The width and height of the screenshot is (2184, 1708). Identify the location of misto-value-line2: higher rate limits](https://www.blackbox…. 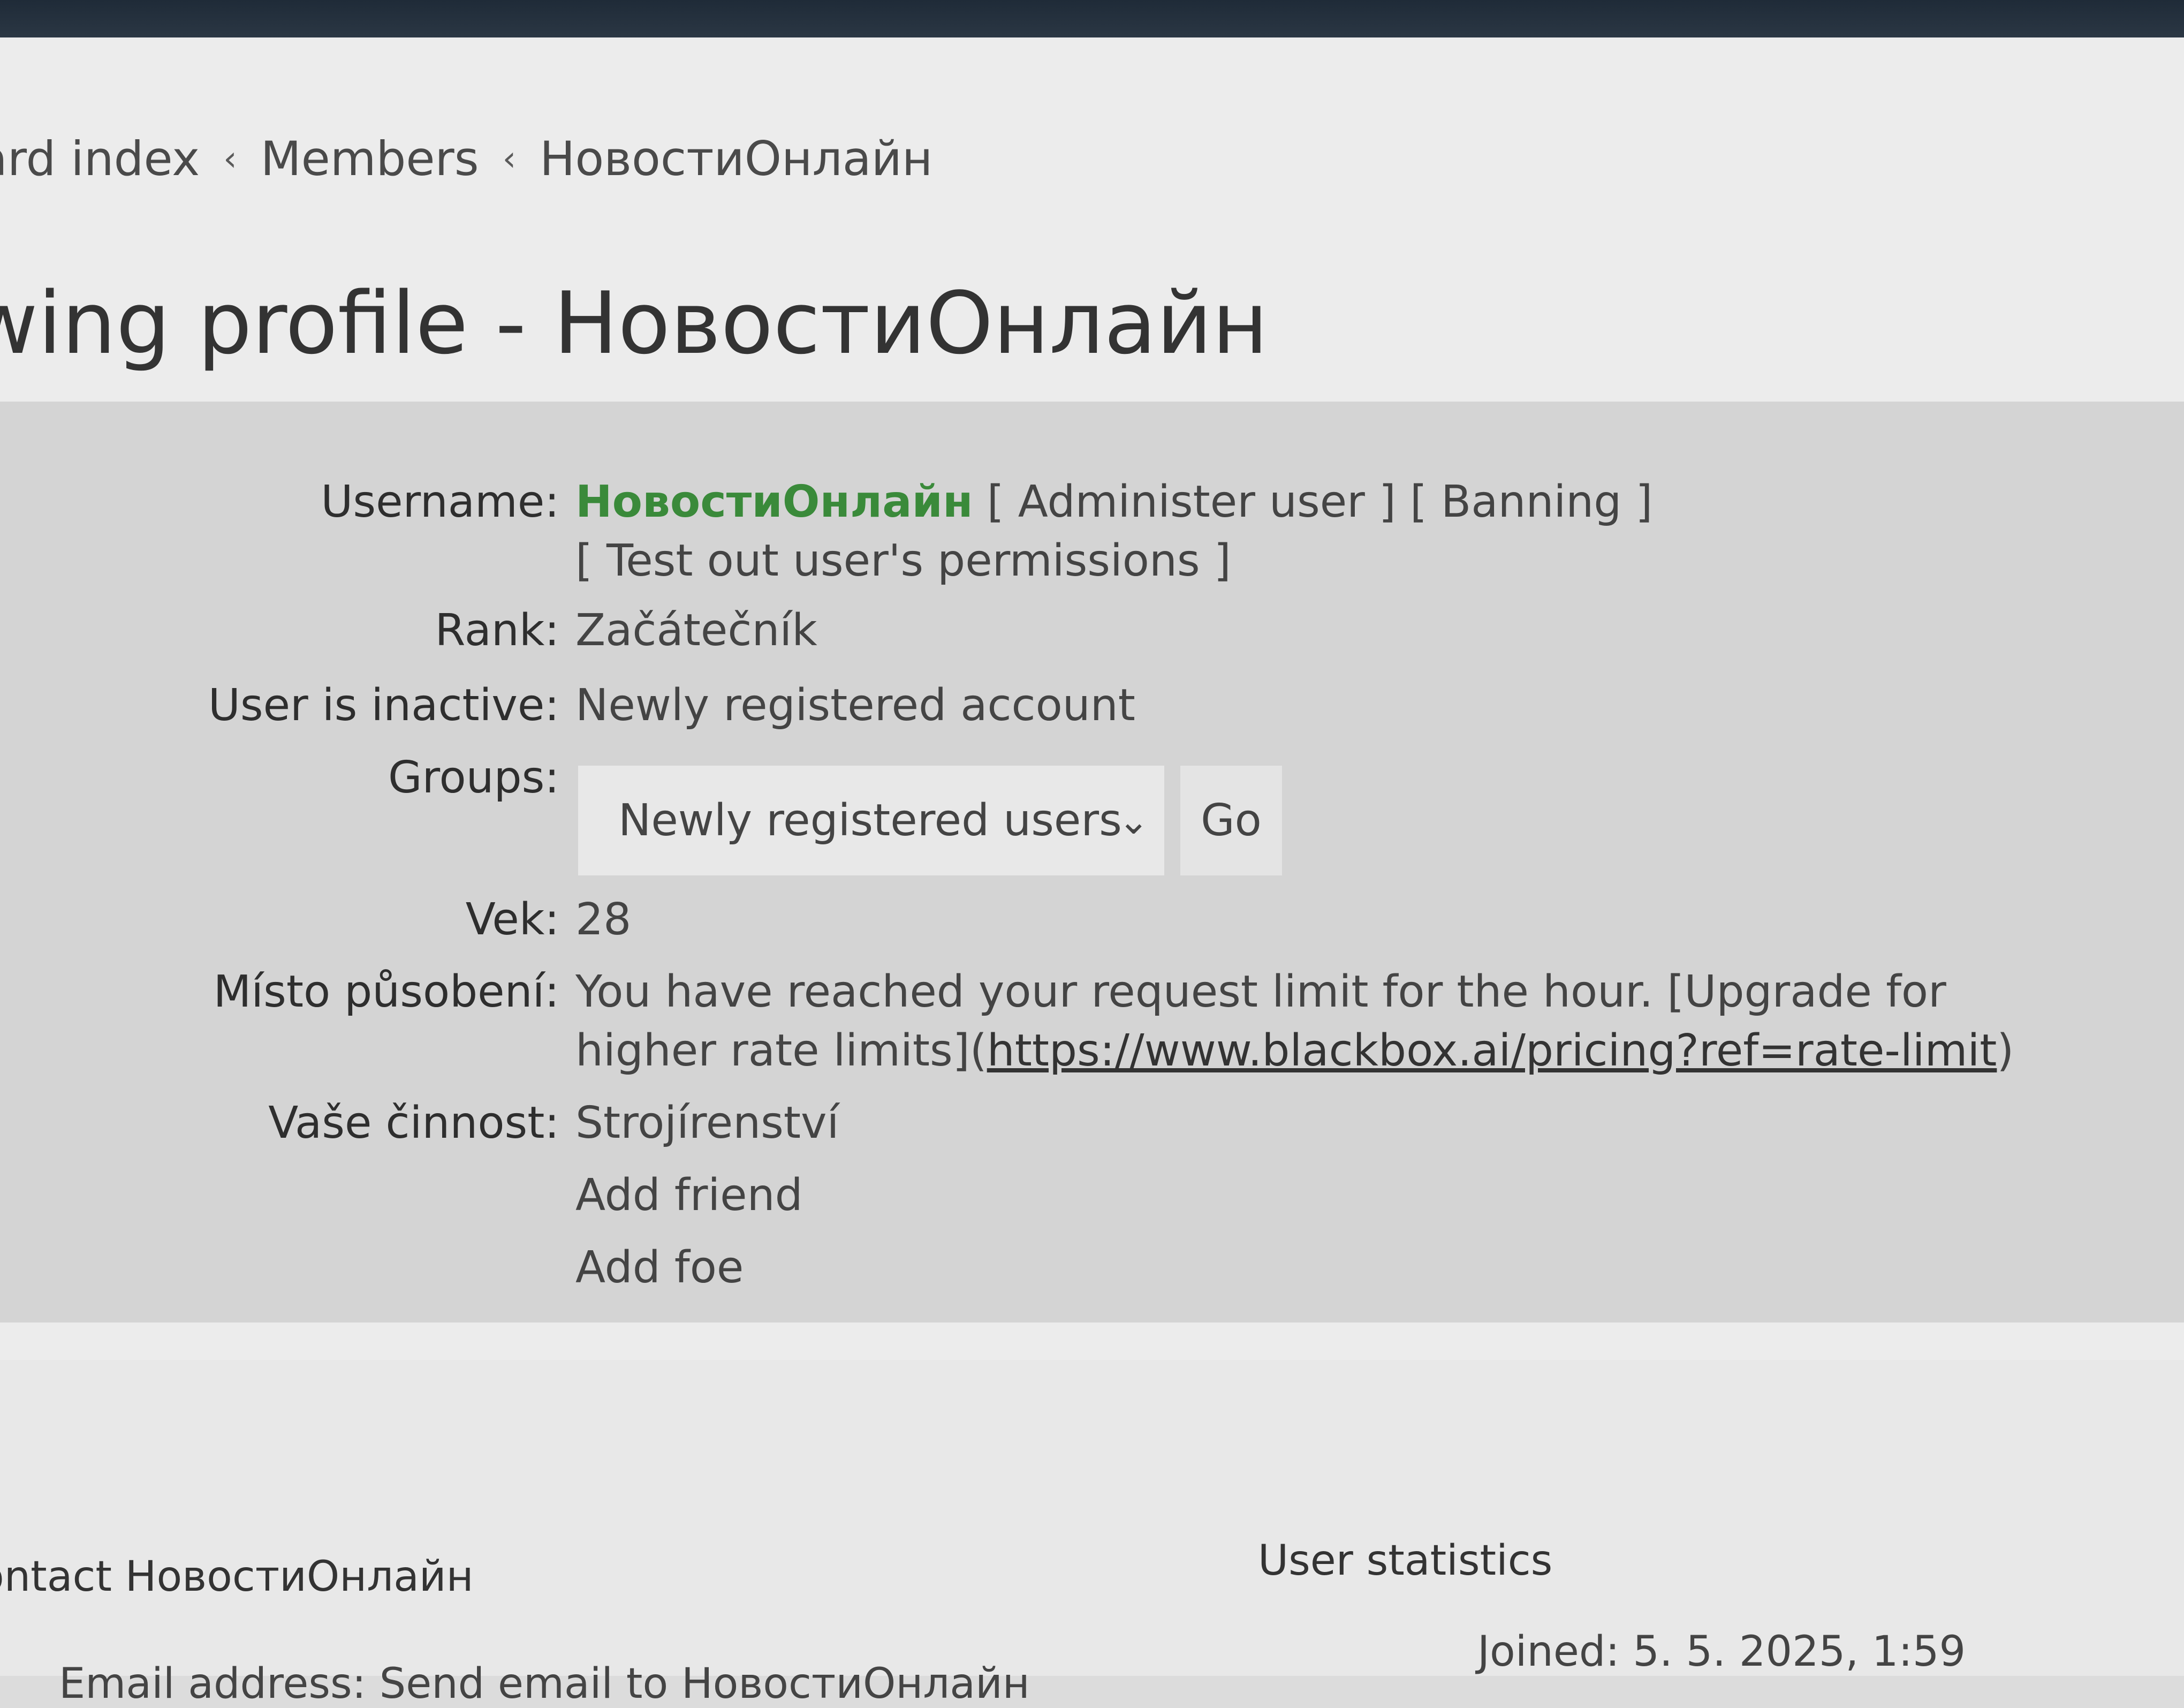
(1294, 1051).